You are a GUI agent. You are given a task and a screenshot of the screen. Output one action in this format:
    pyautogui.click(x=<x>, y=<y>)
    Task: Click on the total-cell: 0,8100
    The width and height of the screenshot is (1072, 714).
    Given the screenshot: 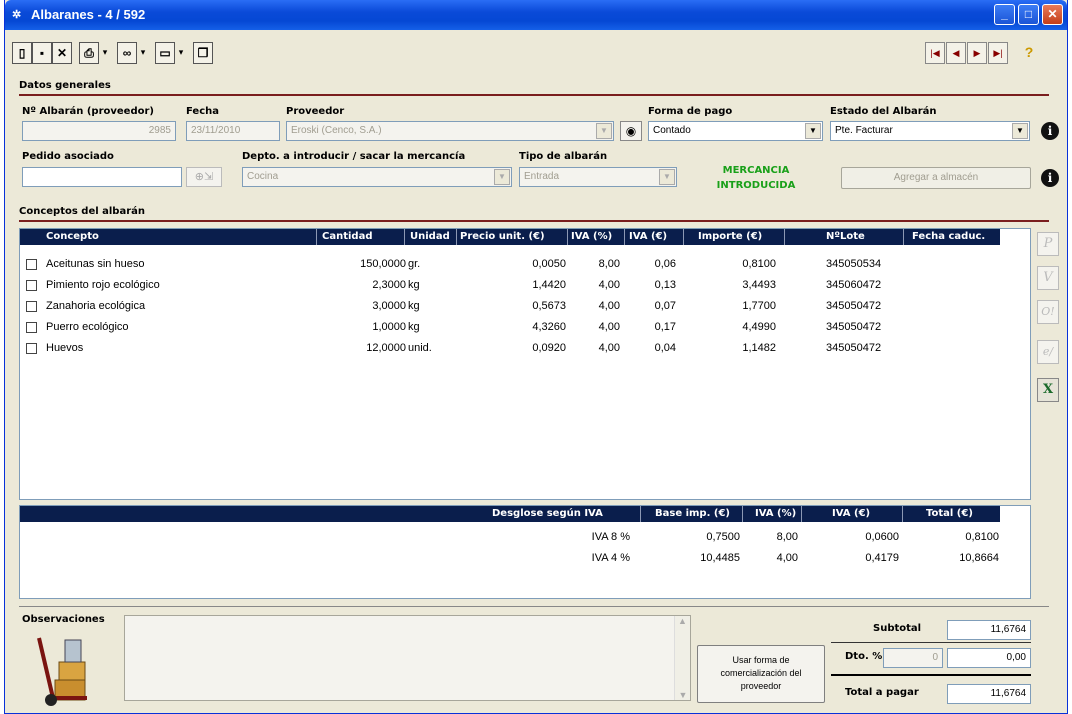 What is the action you would take?
    pyautogui.click(x=982, y=537)
    